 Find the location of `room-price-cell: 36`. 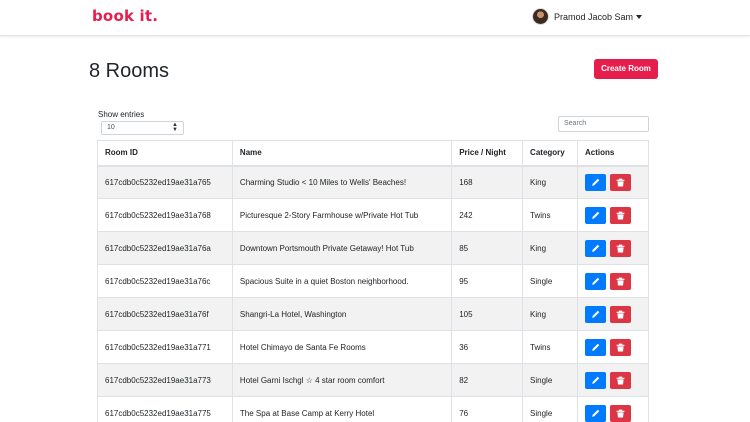

room-price-cell: 36 is located at coordinates (487, 347).